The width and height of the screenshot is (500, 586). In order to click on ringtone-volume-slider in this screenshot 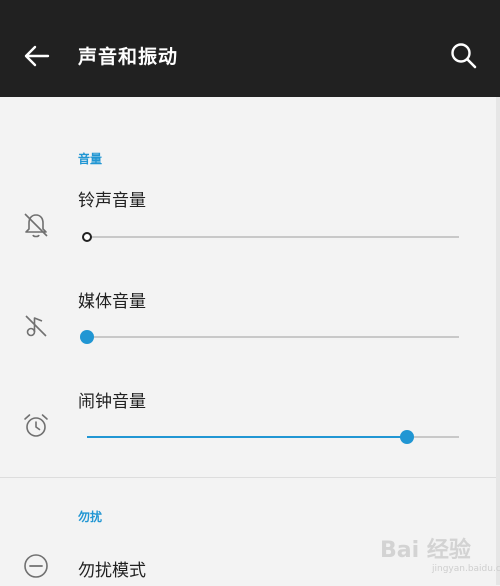, I will do `click(270, 237)`.